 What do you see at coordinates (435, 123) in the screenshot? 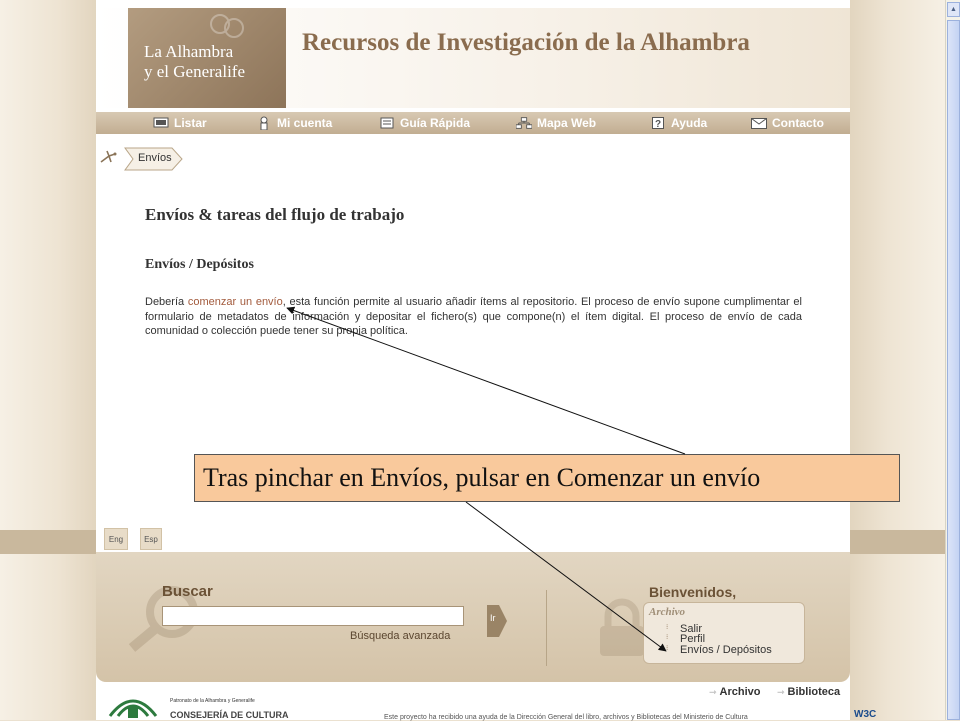
I see `nav-label: Guía Rápida` at bounding box center [435, 123].